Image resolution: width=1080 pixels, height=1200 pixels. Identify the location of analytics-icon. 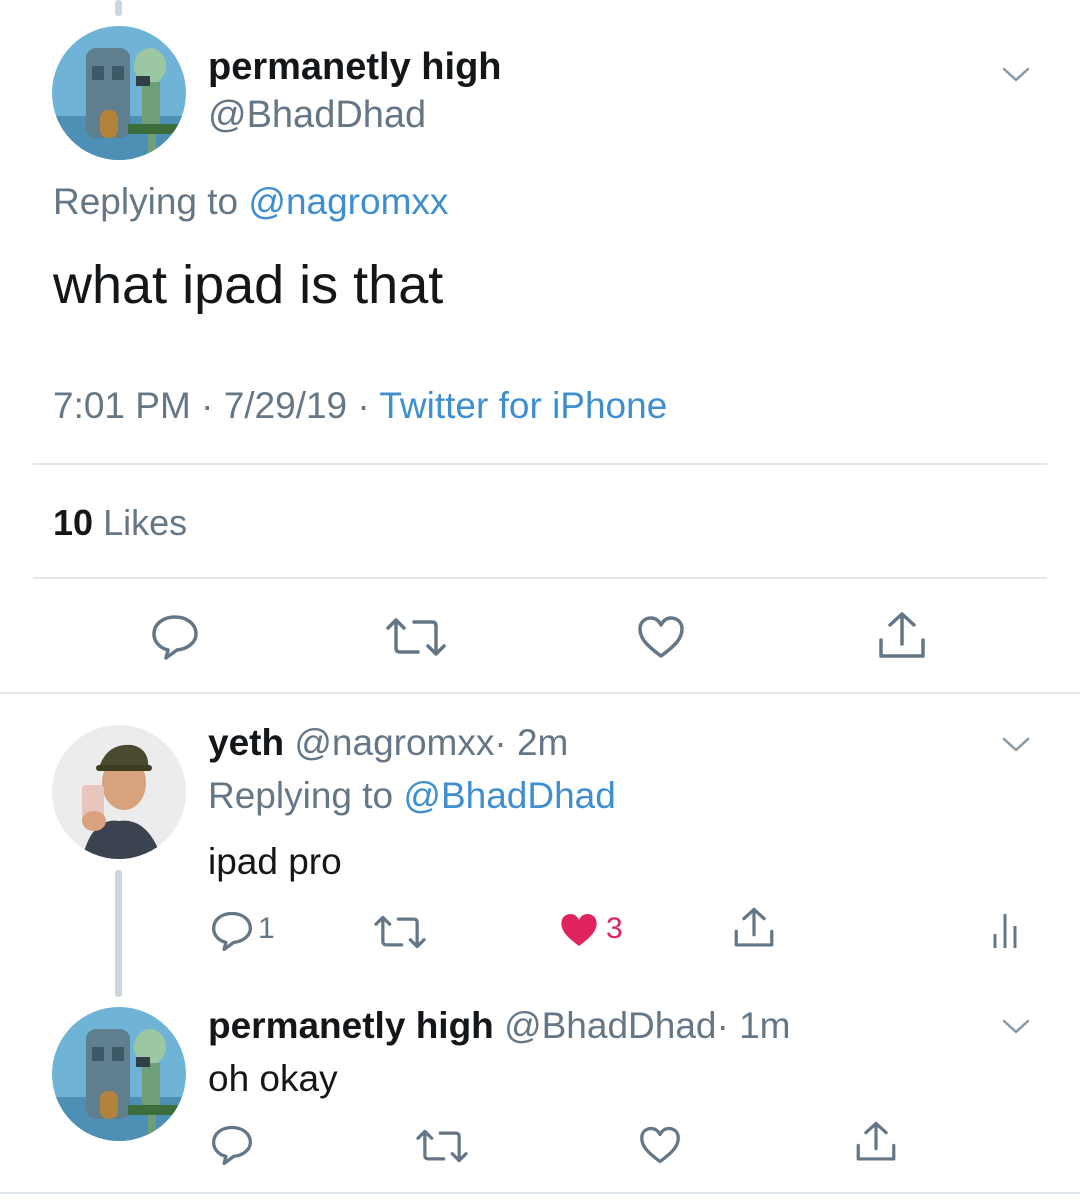
(1005, 931).